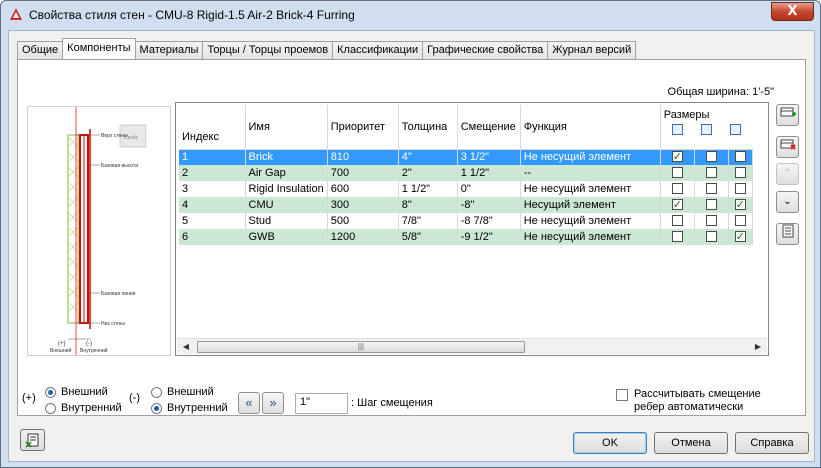 This screenshot has width=821, height=468. What do you see at coordinates (428, 127) in the screenshot?
I see `col-thickness: Толщина` at bounding box center [428, 127].